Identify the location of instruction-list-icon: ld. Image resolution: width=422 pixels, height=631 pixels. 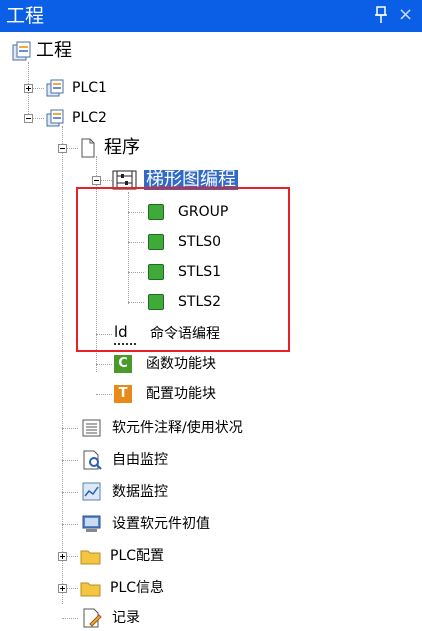
(125, 334).